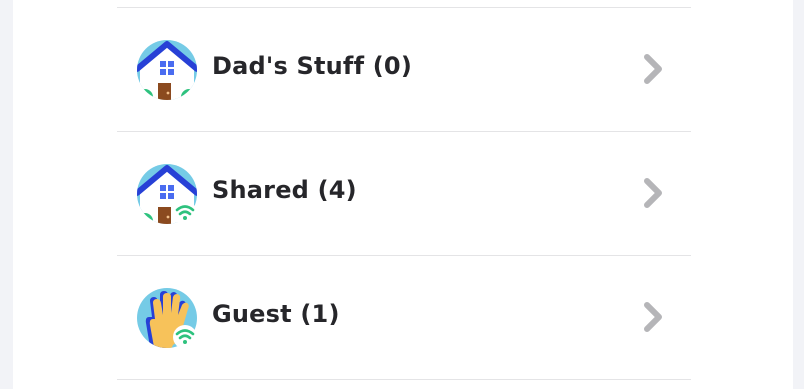 The image size is (804, 389). I want to click on profile-label: Guest (1), so click(276, 314).